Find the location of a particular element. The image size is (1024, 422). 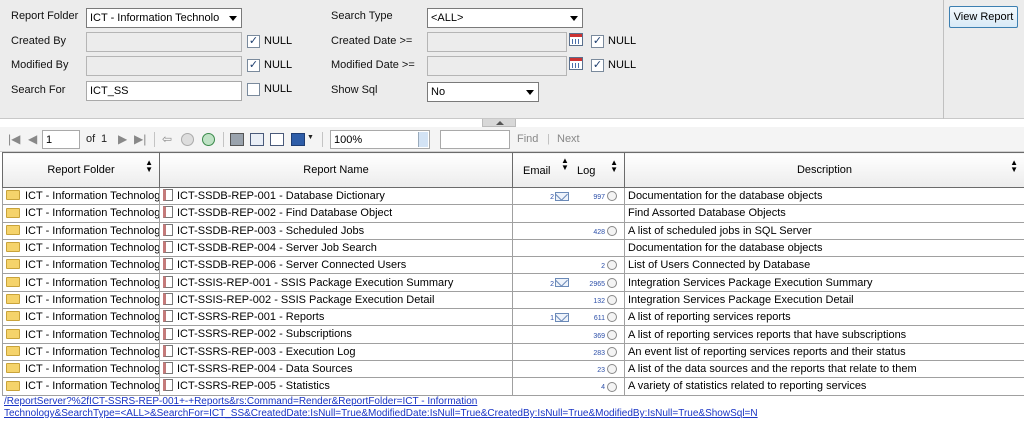

header-report-name: Report Name is located at coordinates (336, 170).